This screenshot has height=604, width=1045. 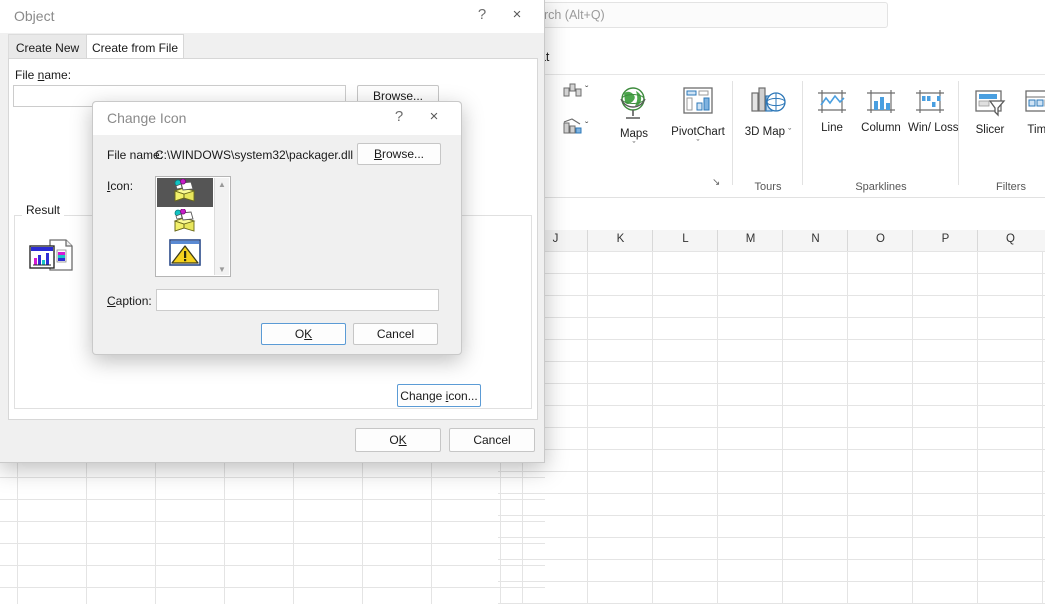 I want to click on column-header-M: M, so click(x=750, y=239).